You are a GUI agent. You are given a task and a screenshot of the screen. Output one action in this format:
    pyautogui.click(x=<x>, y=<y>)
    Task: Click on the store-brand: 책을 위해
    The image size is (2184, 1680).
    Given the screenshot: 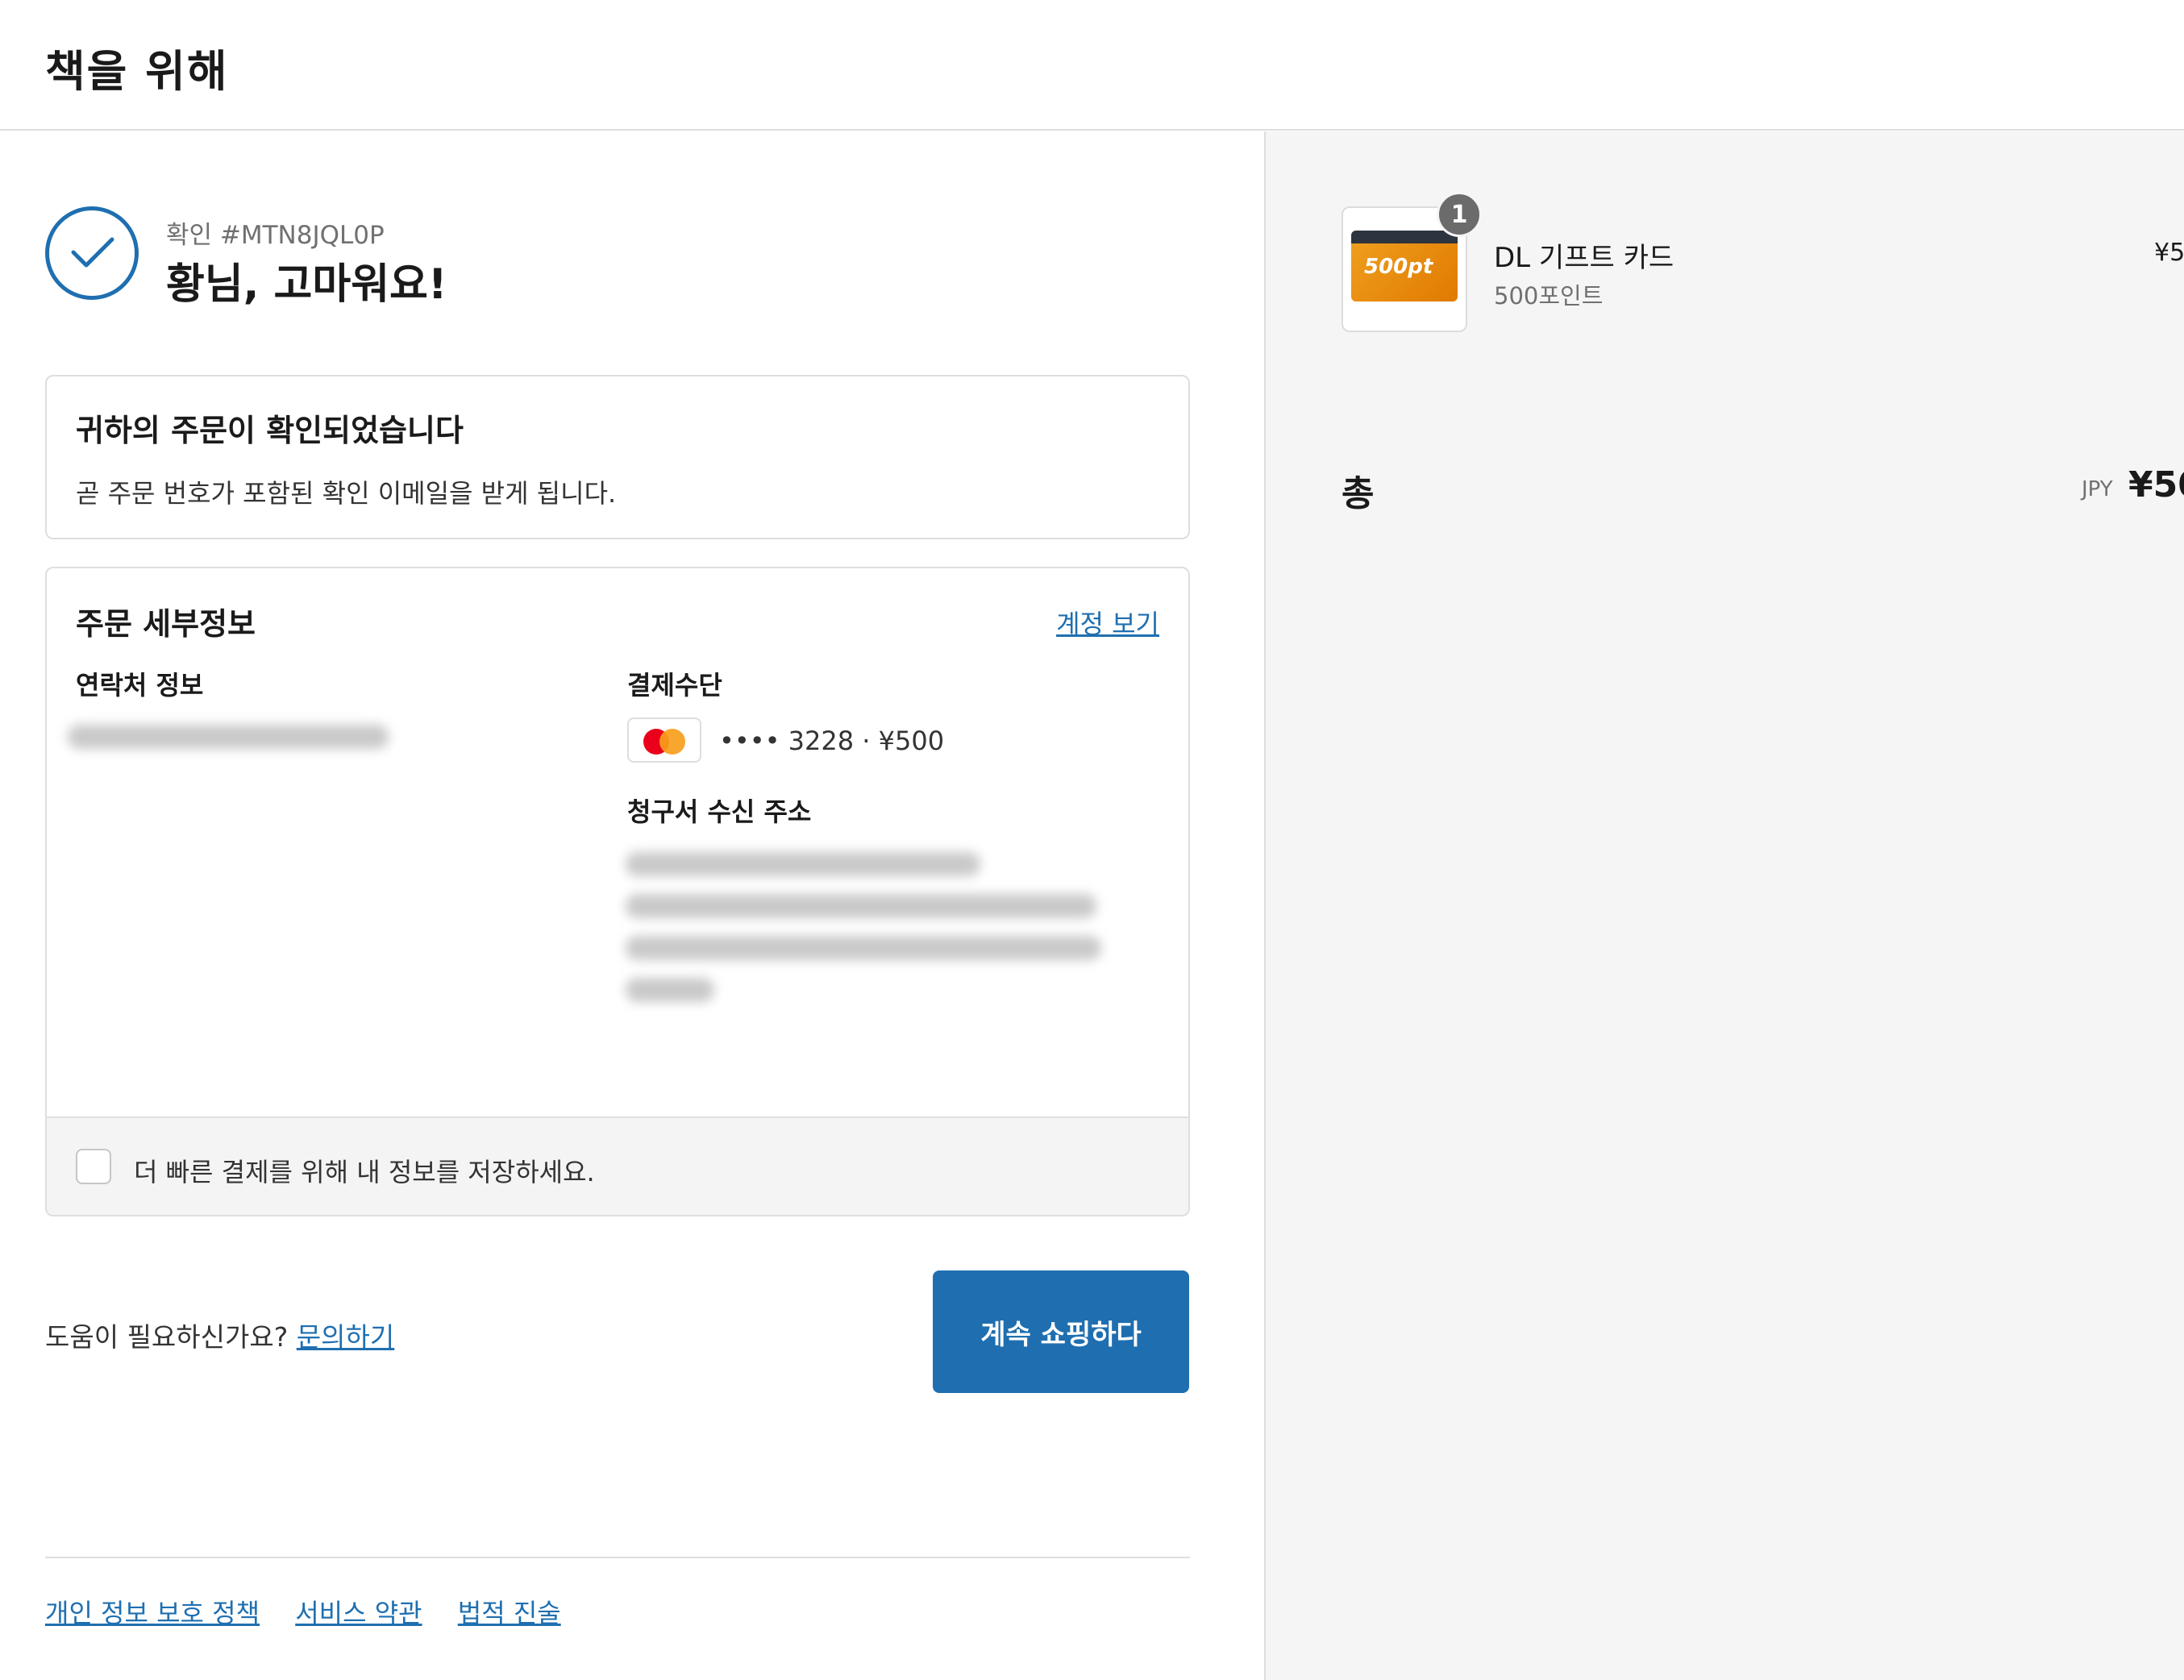 What is the action you would take?
    pyautogui.click(x=137, y=67)
    